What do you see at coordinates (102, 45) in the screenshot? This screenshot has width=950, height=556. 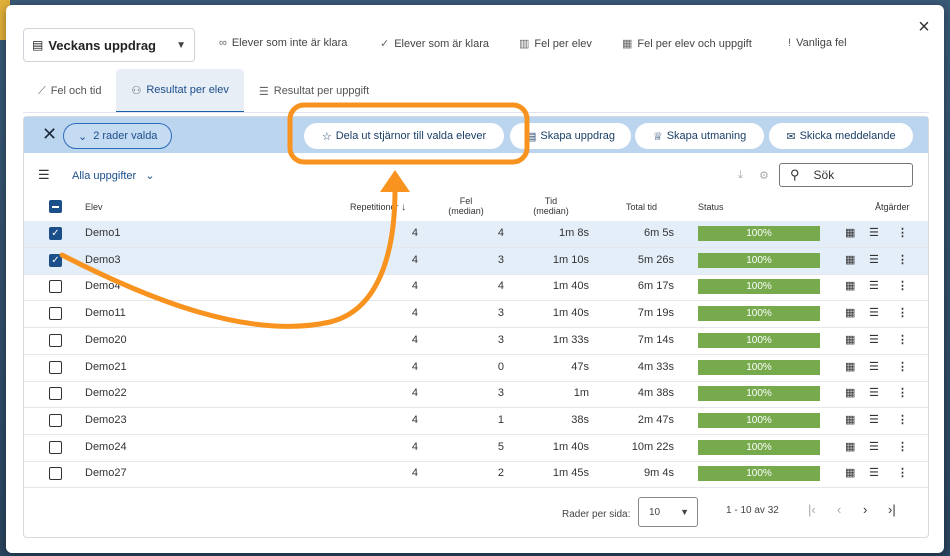 I see `assignment-select-label: Veckans uppdrag` at bounding box center [102, 45].